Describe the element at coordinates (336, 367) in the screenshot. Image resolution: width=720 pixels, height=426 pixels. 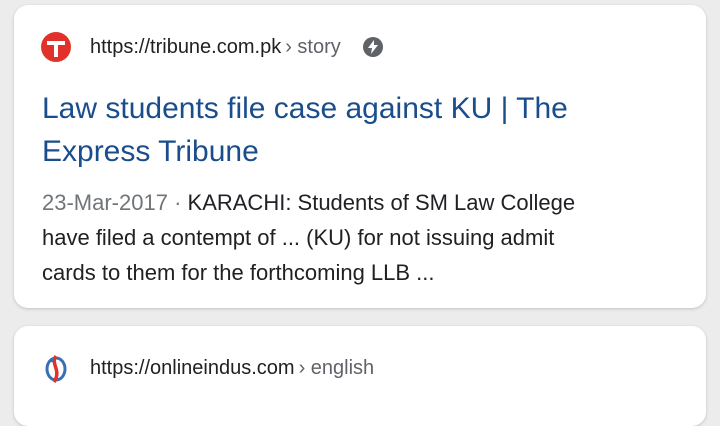
I see `result-url-path: › english` at that location.